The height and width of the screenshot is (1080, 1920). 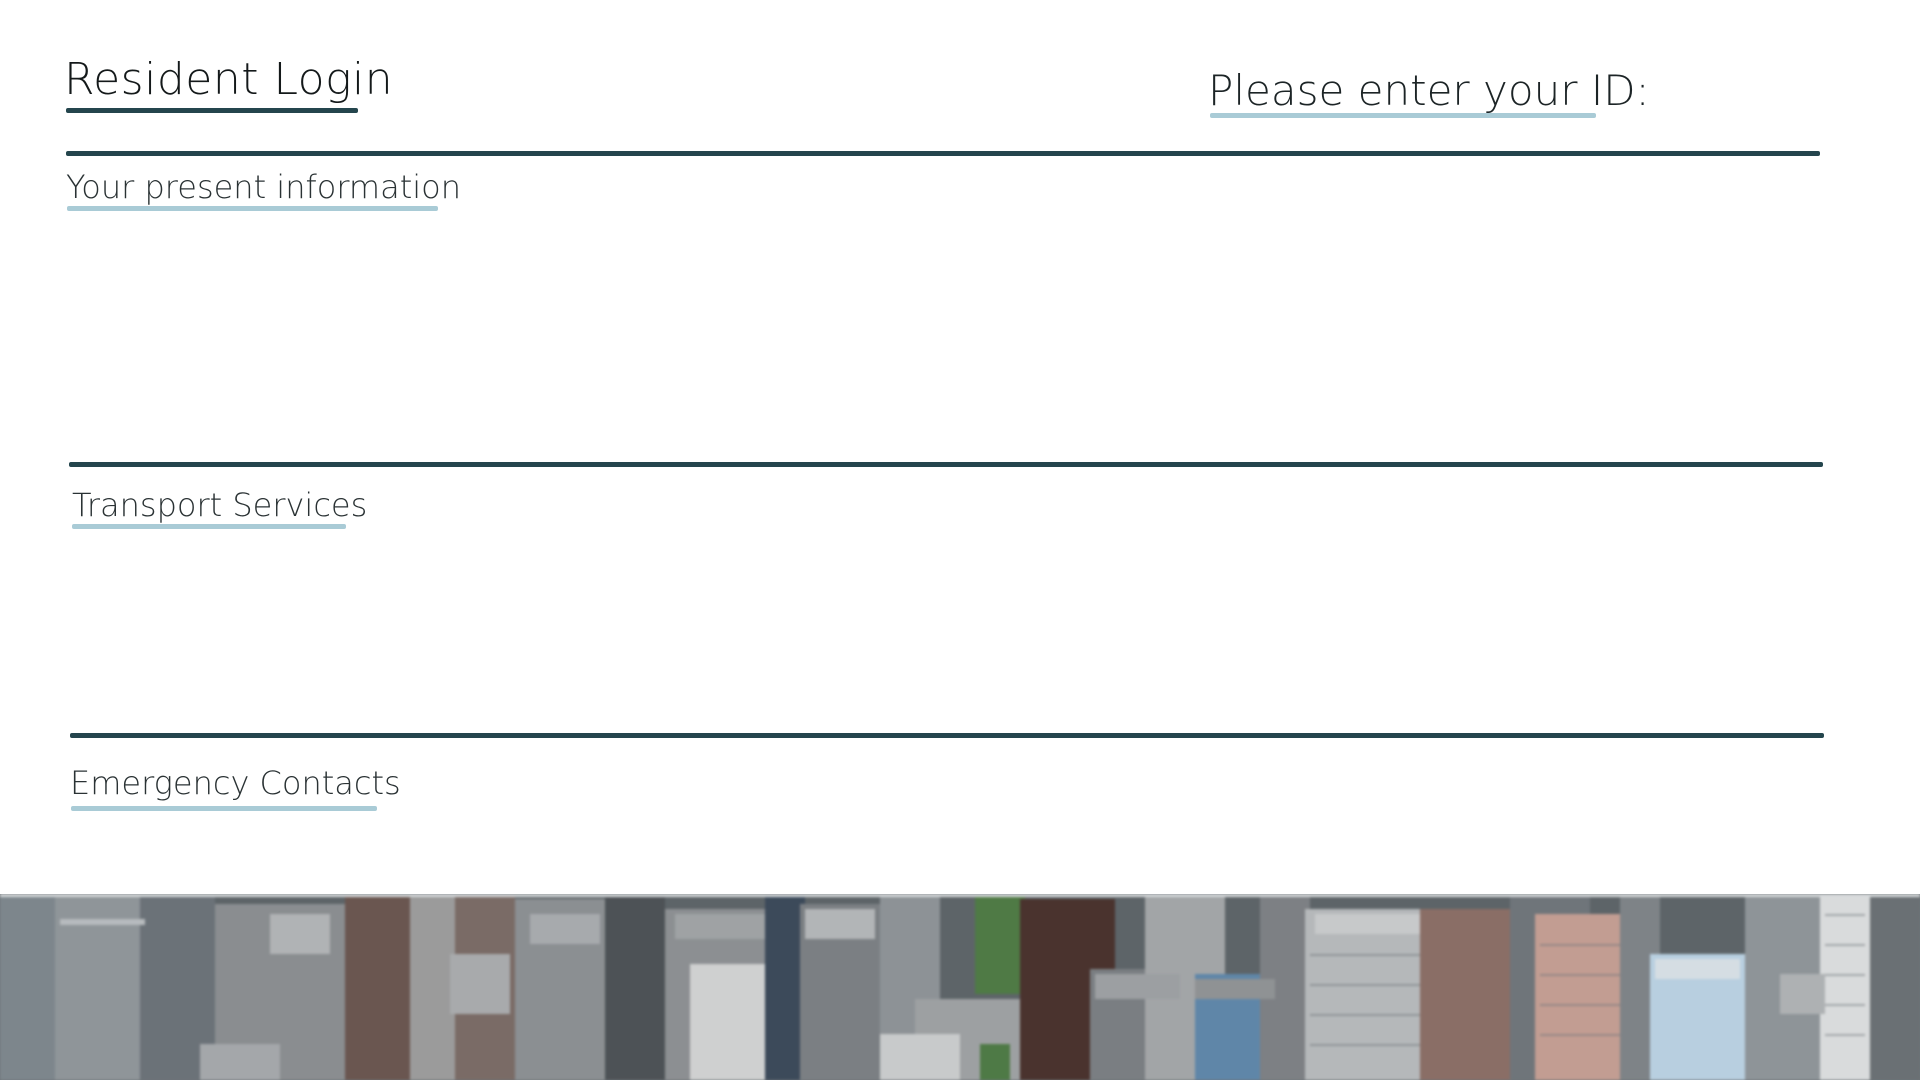 What do you see at coordinates (263, 187) in the screenshot?
I see `section-present-information-label: Your present information` at bounding box center [263, 187].